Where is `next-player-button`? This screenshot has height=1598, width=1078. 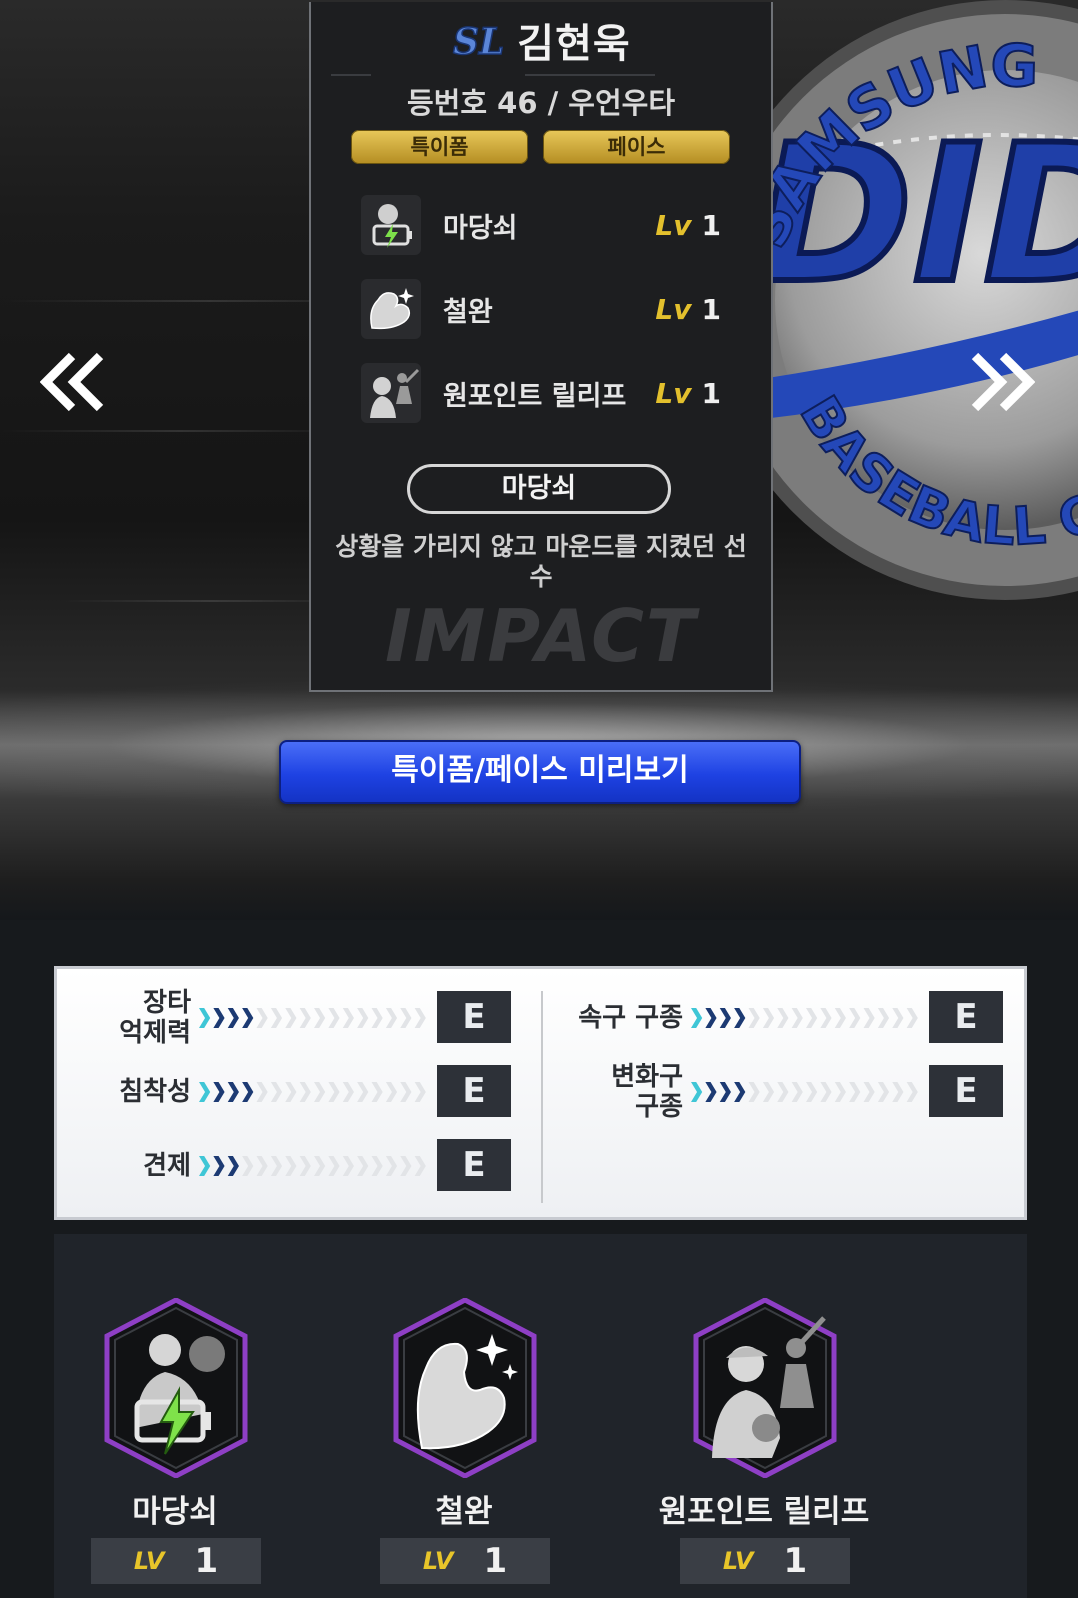 next-player-button is located at coordinates (1000, 382).